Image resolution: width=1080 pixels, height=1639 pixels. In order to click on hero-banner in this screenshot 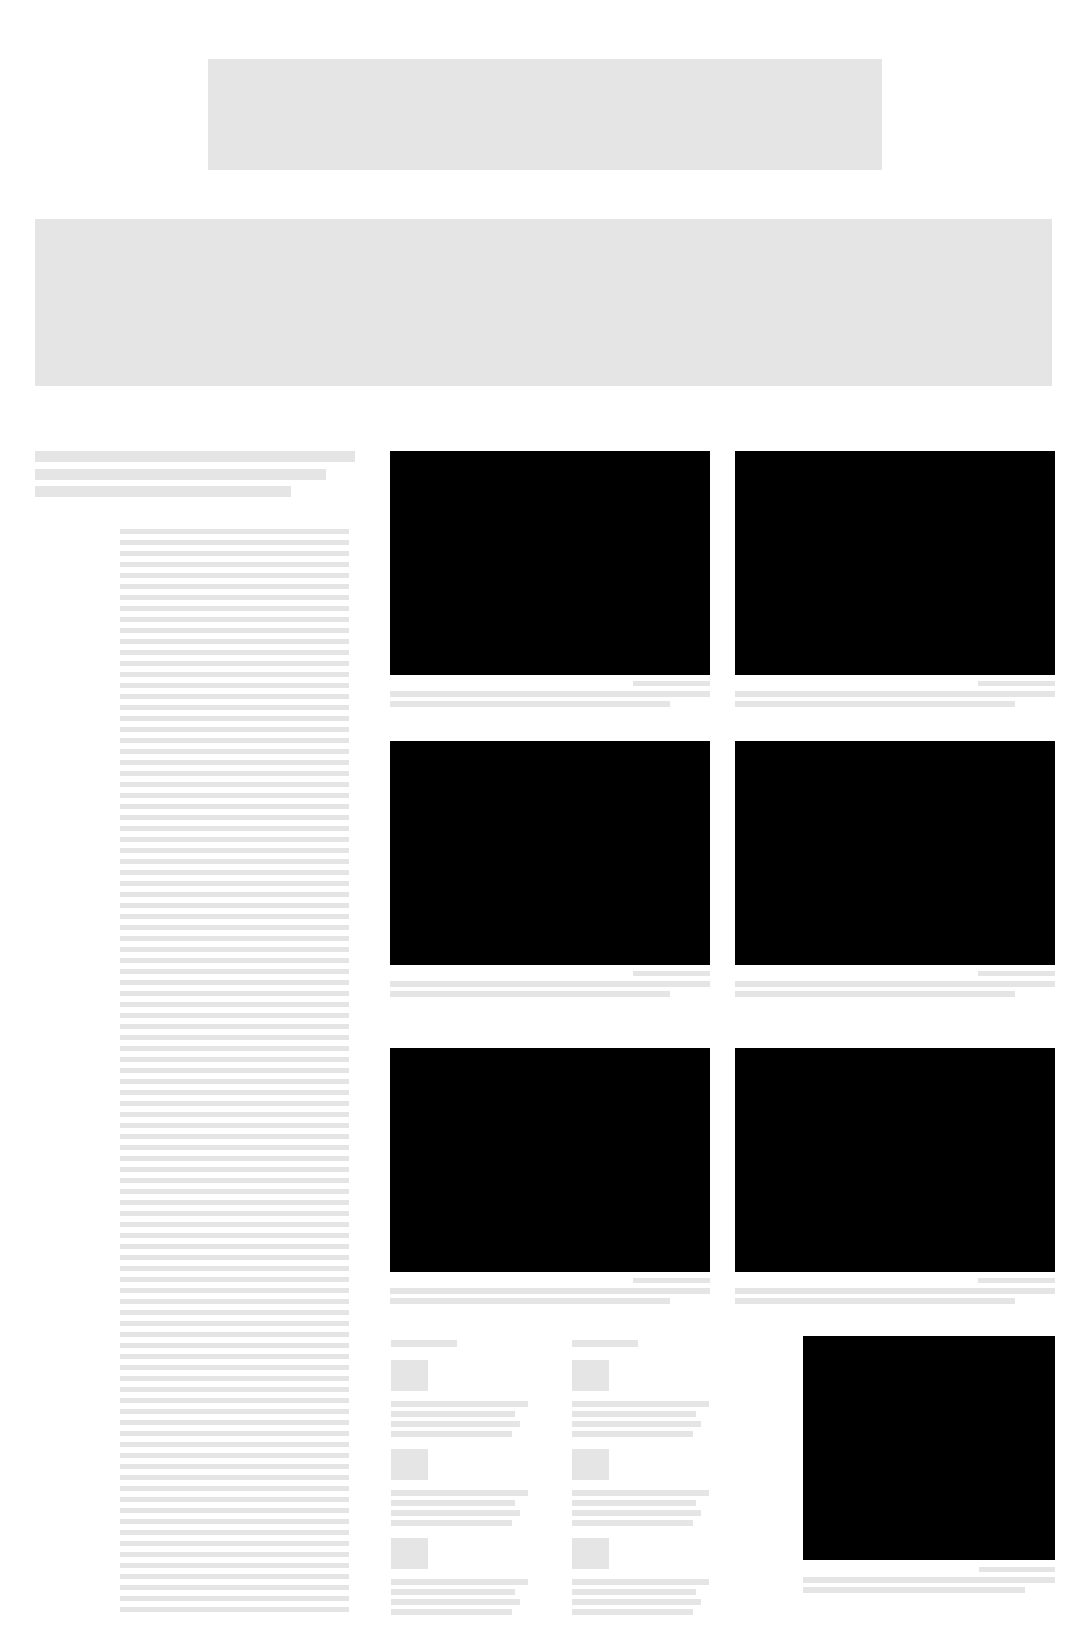, I will do `click(543, 302)`.